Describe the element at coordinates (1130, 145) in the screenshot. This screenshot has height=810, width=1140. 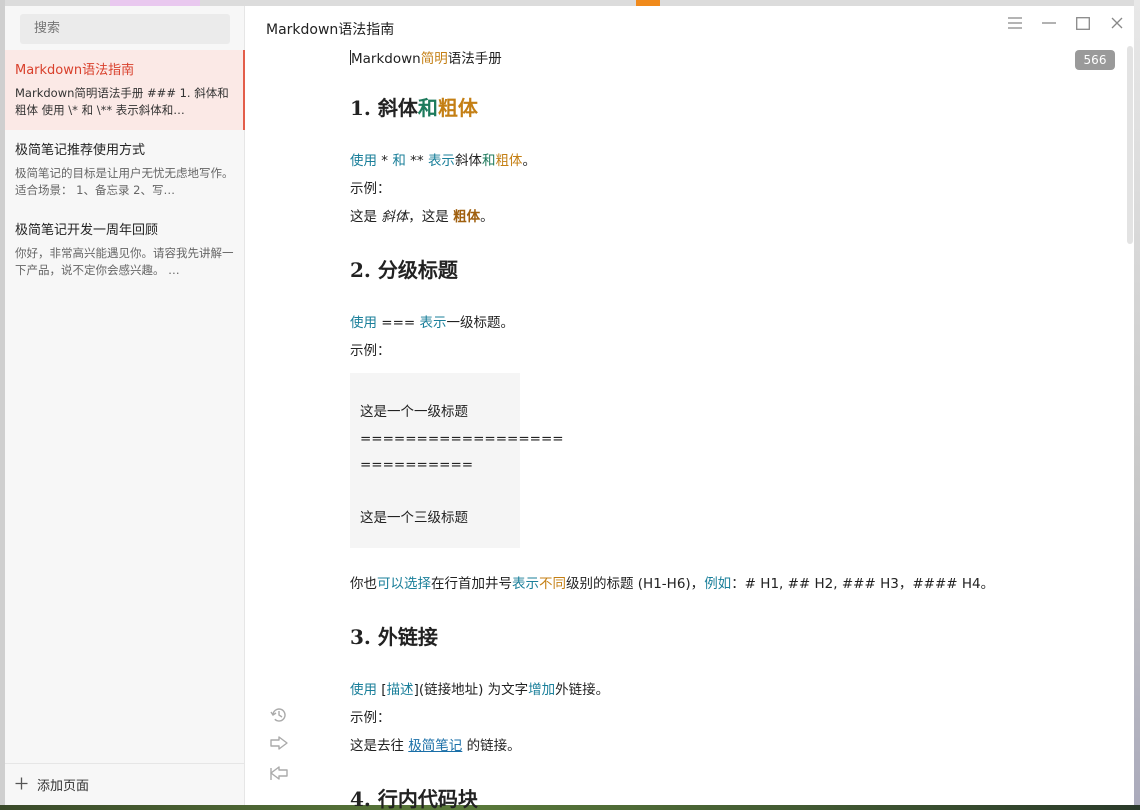
I see `scrollbar-thumb` at that location.